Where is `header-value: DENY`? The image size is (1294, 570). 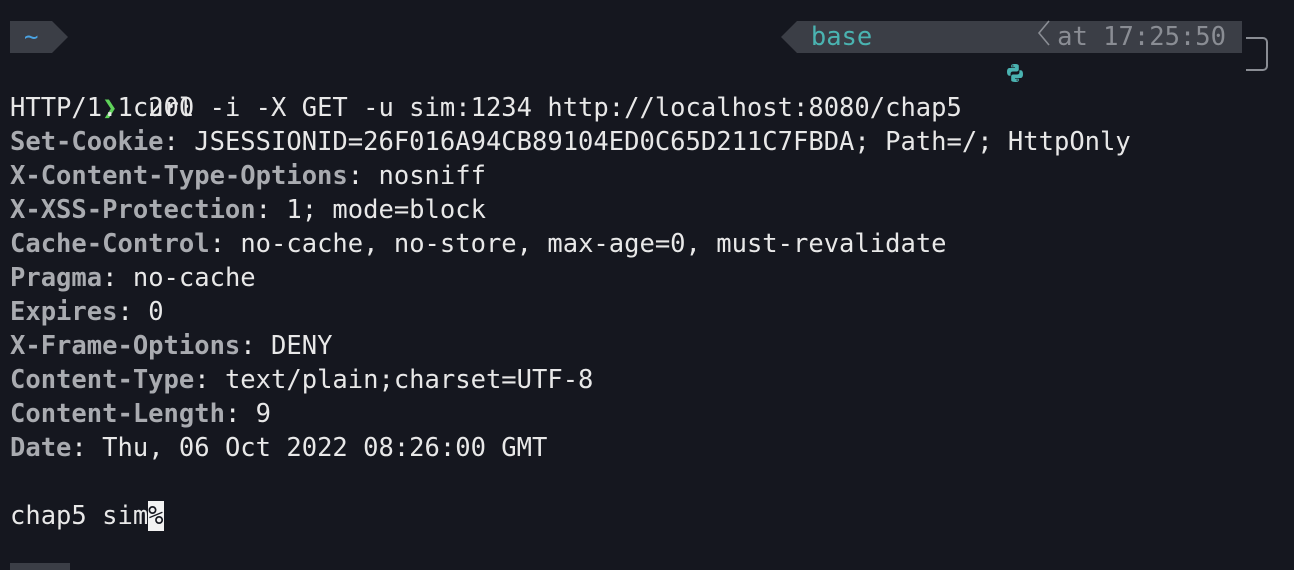
header-value: DENY is located at coordinates (302, 346).